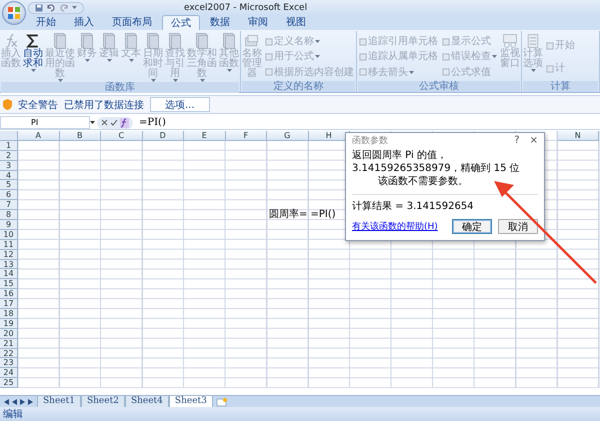 This screenshot has height=421, width=600. I want to click on column-header: F, so click(246, 136).